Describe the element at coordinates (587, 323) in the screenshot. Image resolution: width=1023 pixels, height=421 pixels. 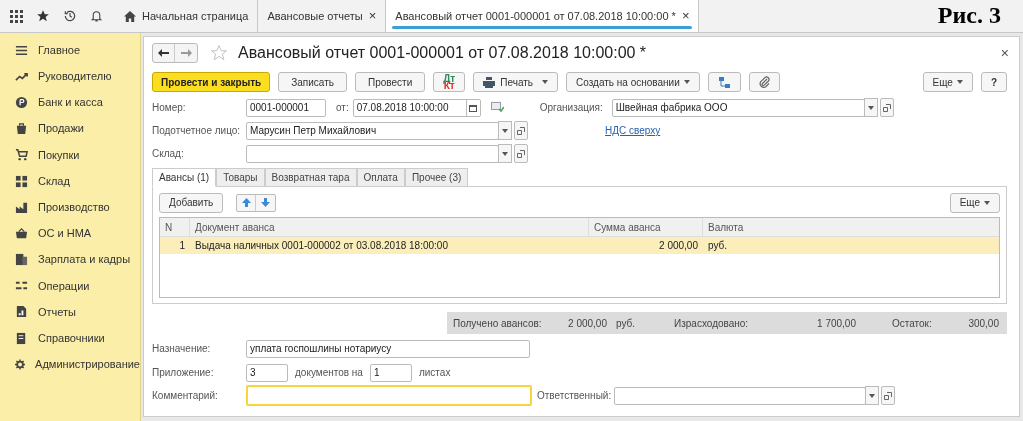
I see `total-value: 2 000,00` at that location.